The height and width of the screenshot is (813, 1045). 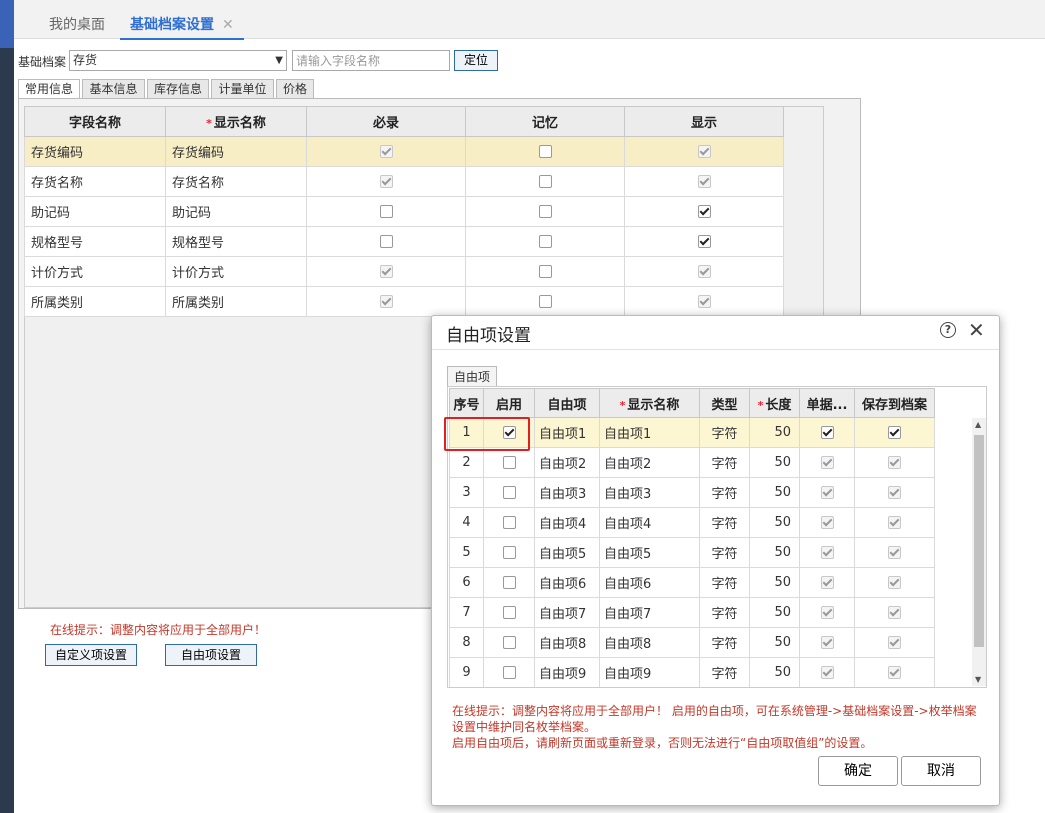 I want to click on table-row: 存货编码 存货编码, so click(x=404, y=151).